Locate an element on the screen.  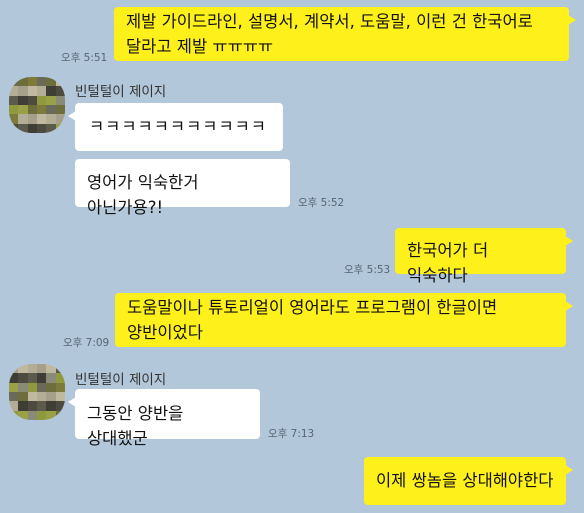
my-message-bubble: 이제 쌍놈을 상대해야한다 is located at coordinates (468, 481).